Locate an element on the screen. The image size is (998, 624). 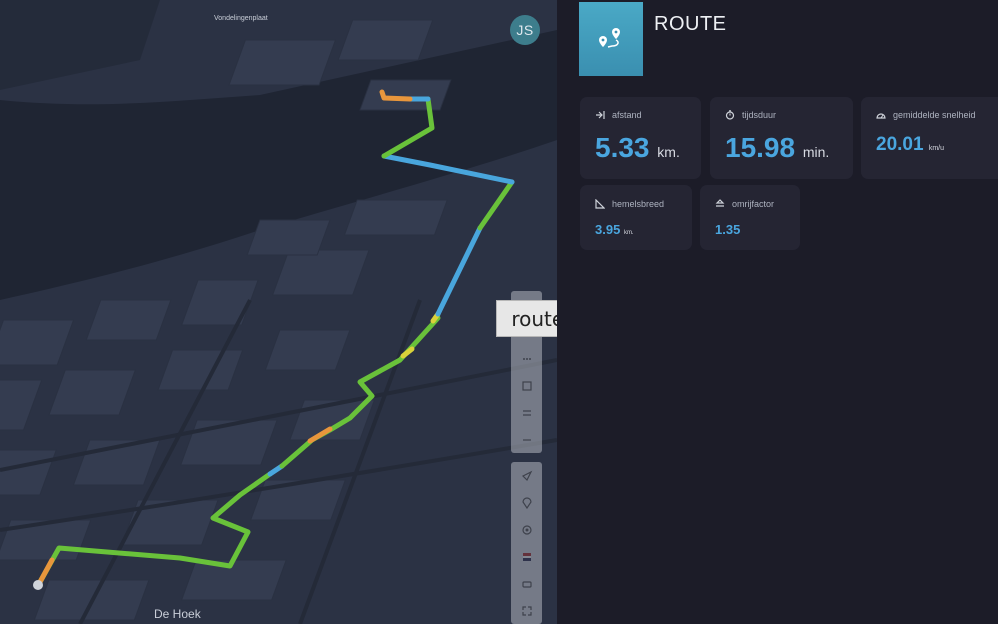
stat-card-hemelsbreed: hemelsbreed 3.95 km. is located at coordinates (636, 217).